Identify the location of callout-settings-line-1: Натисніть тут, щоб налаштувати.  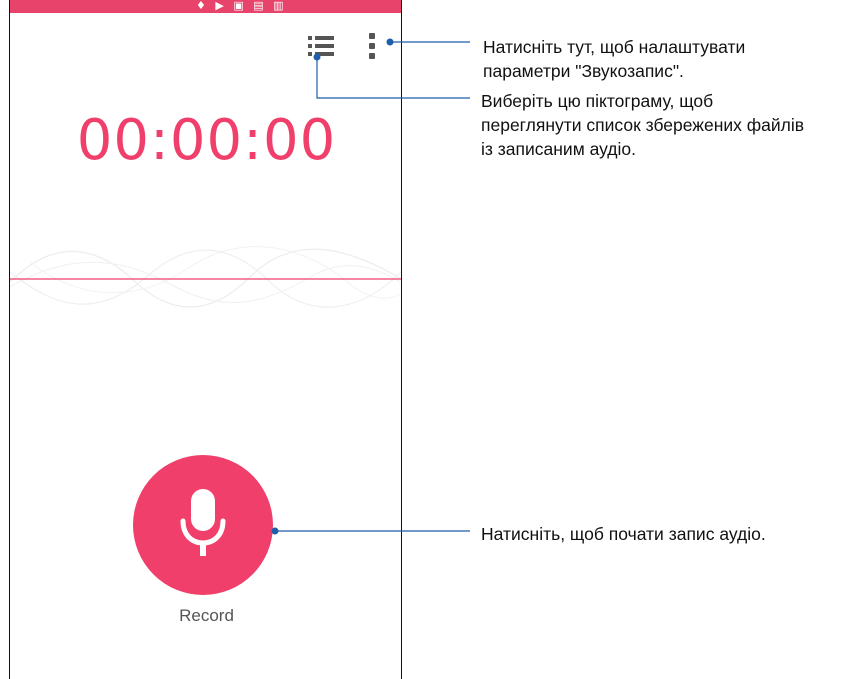
(614, 47).